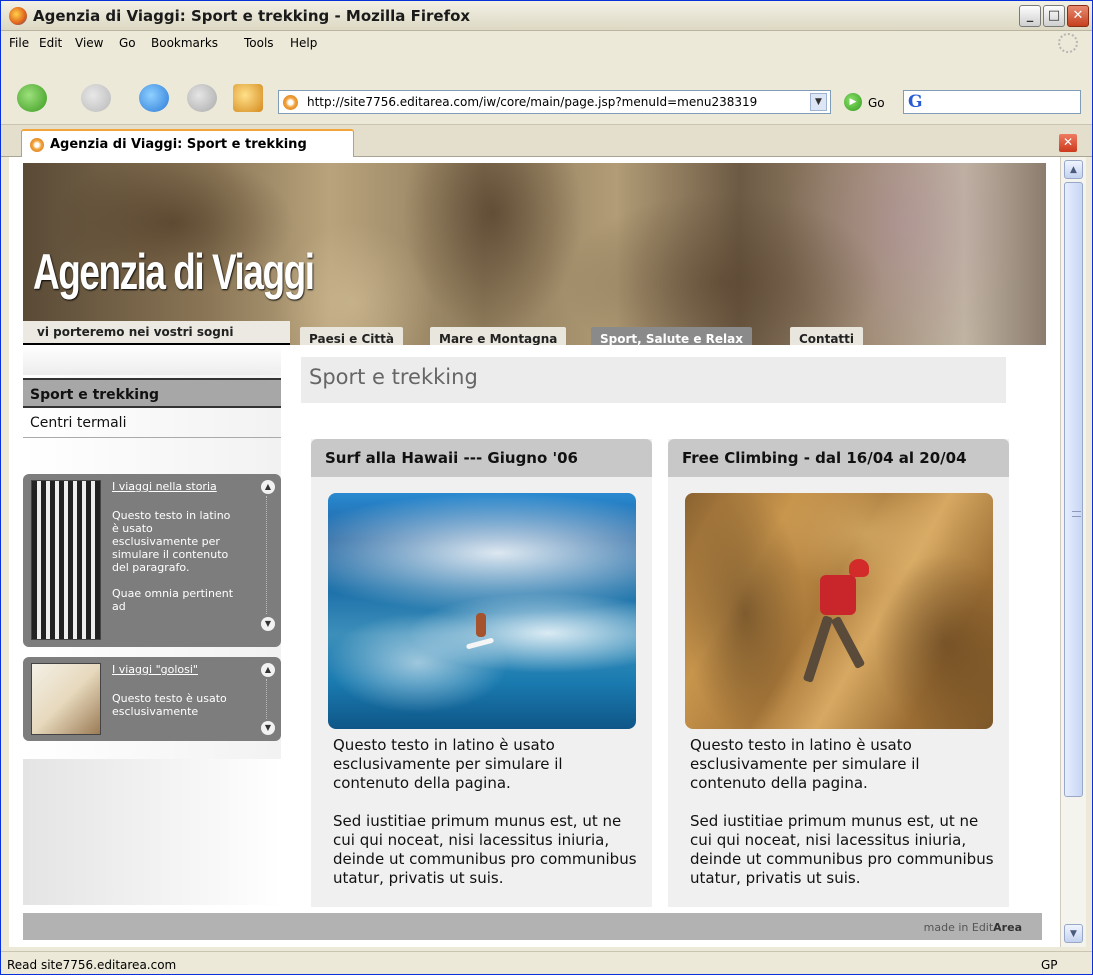 The width and height of the screenshot is (1093, 975). I want to click on article-title: Free Climbing - dal 16/04 al 20/04, so click(838, 458).